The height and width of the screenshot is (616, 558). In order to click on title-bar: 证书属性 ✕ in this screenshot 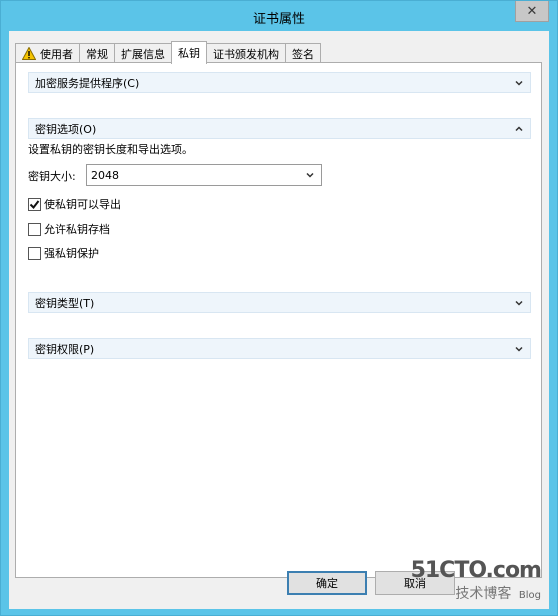, I will do `click(279, 16)`.